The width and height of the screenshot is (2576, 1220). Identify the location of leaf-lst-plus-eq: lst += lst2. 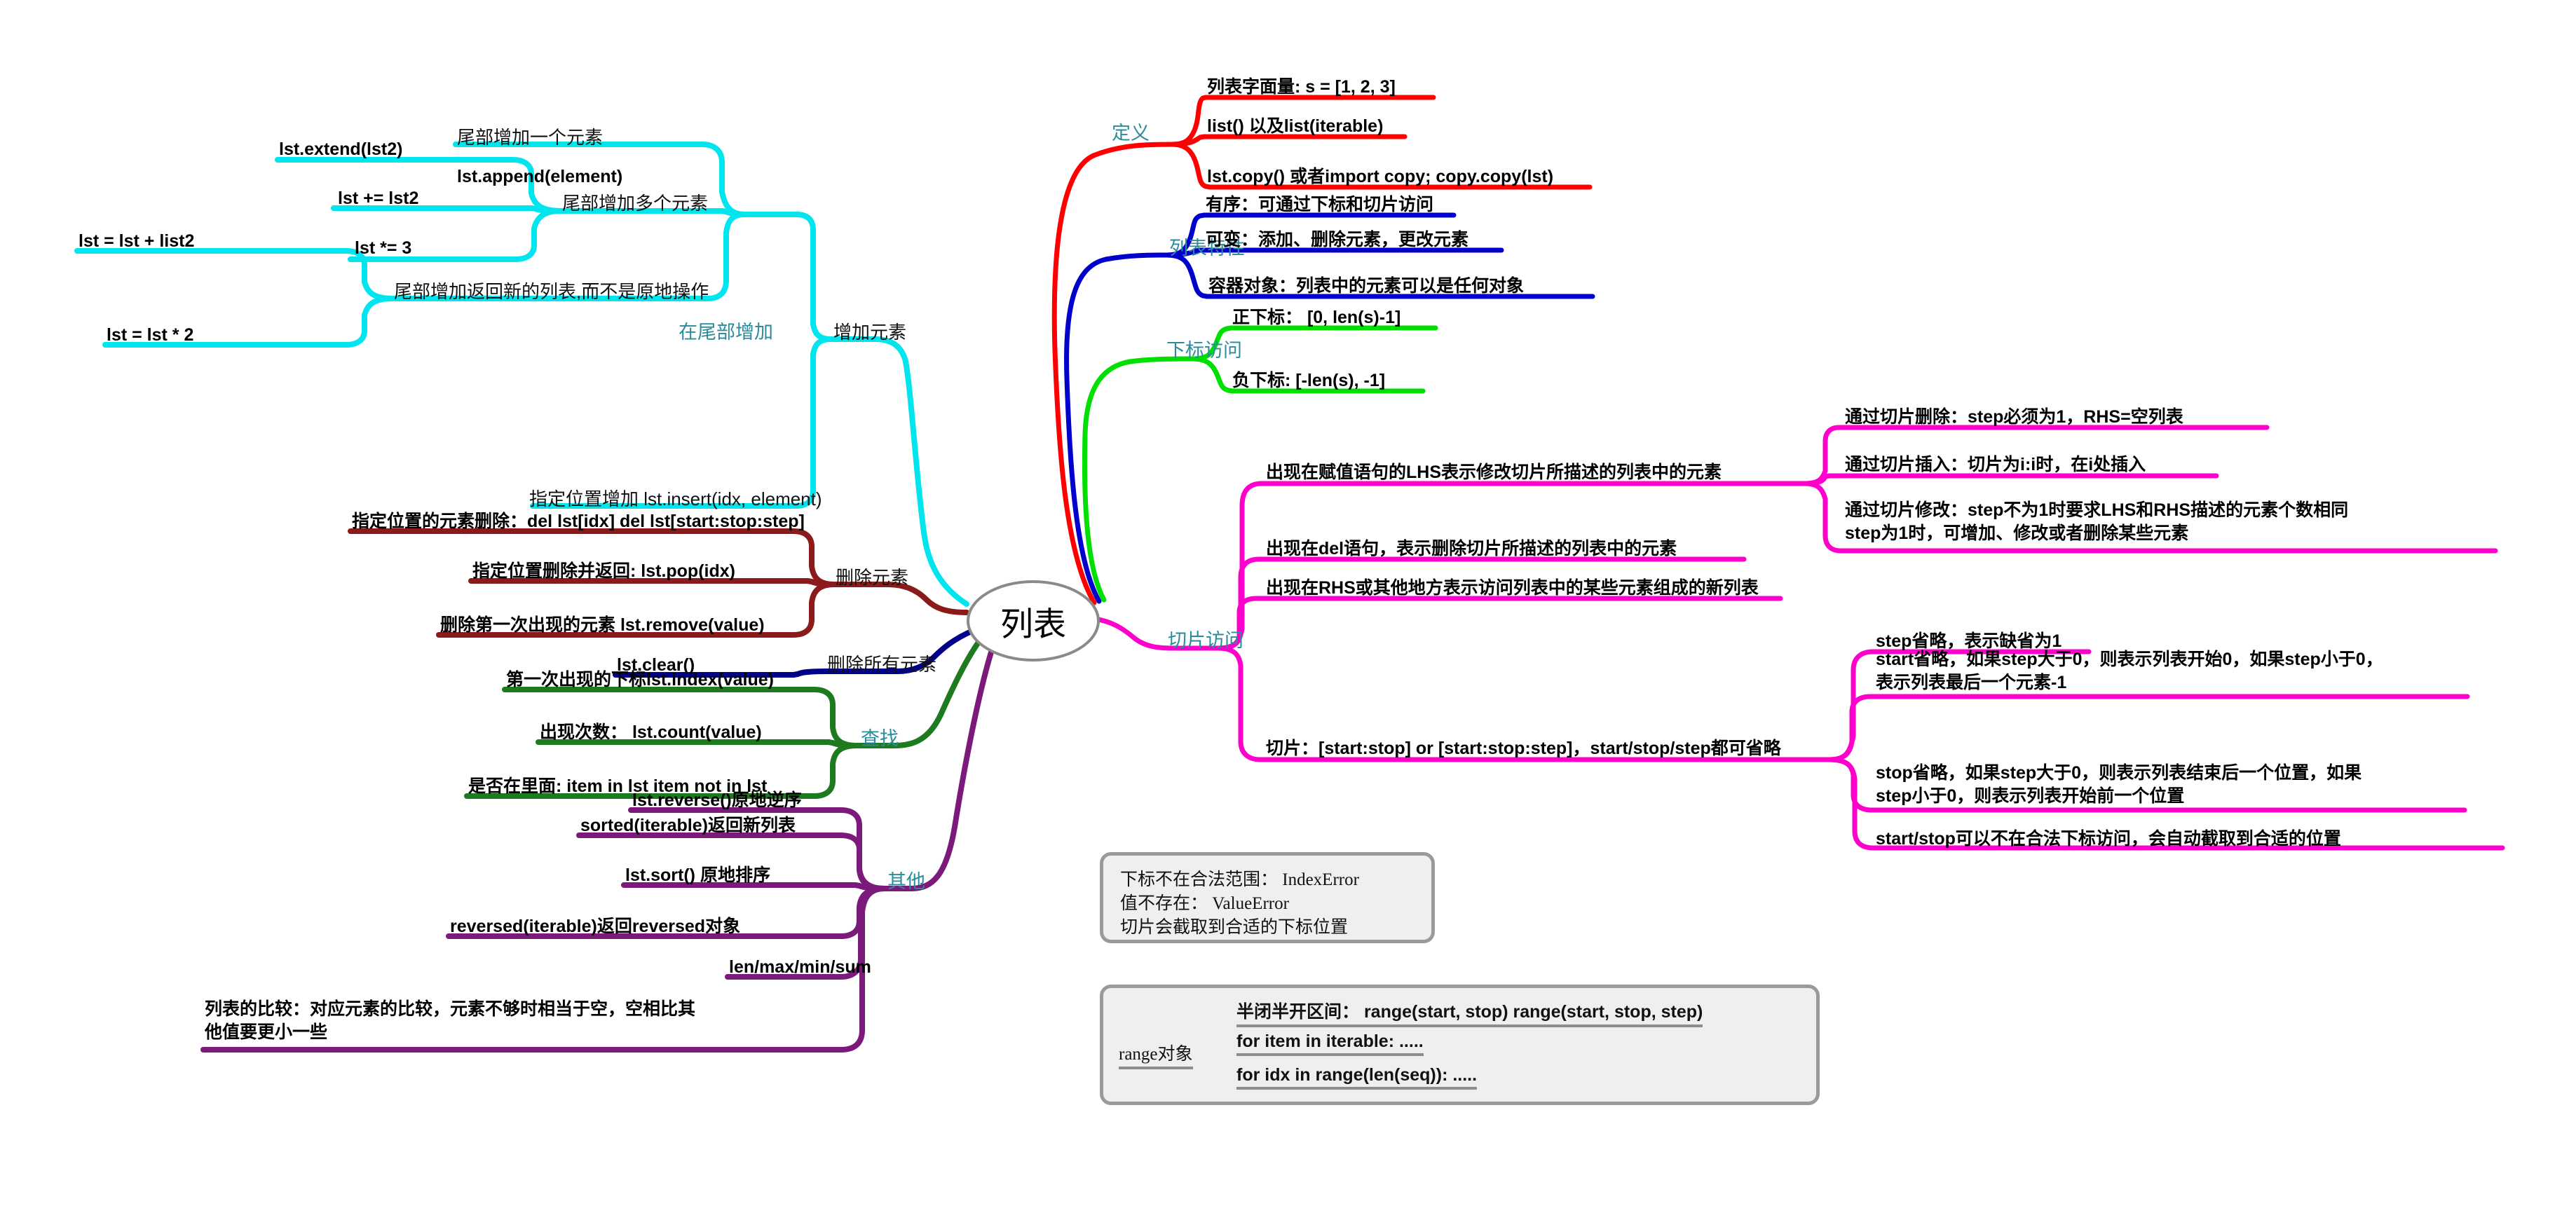
(378, 198).